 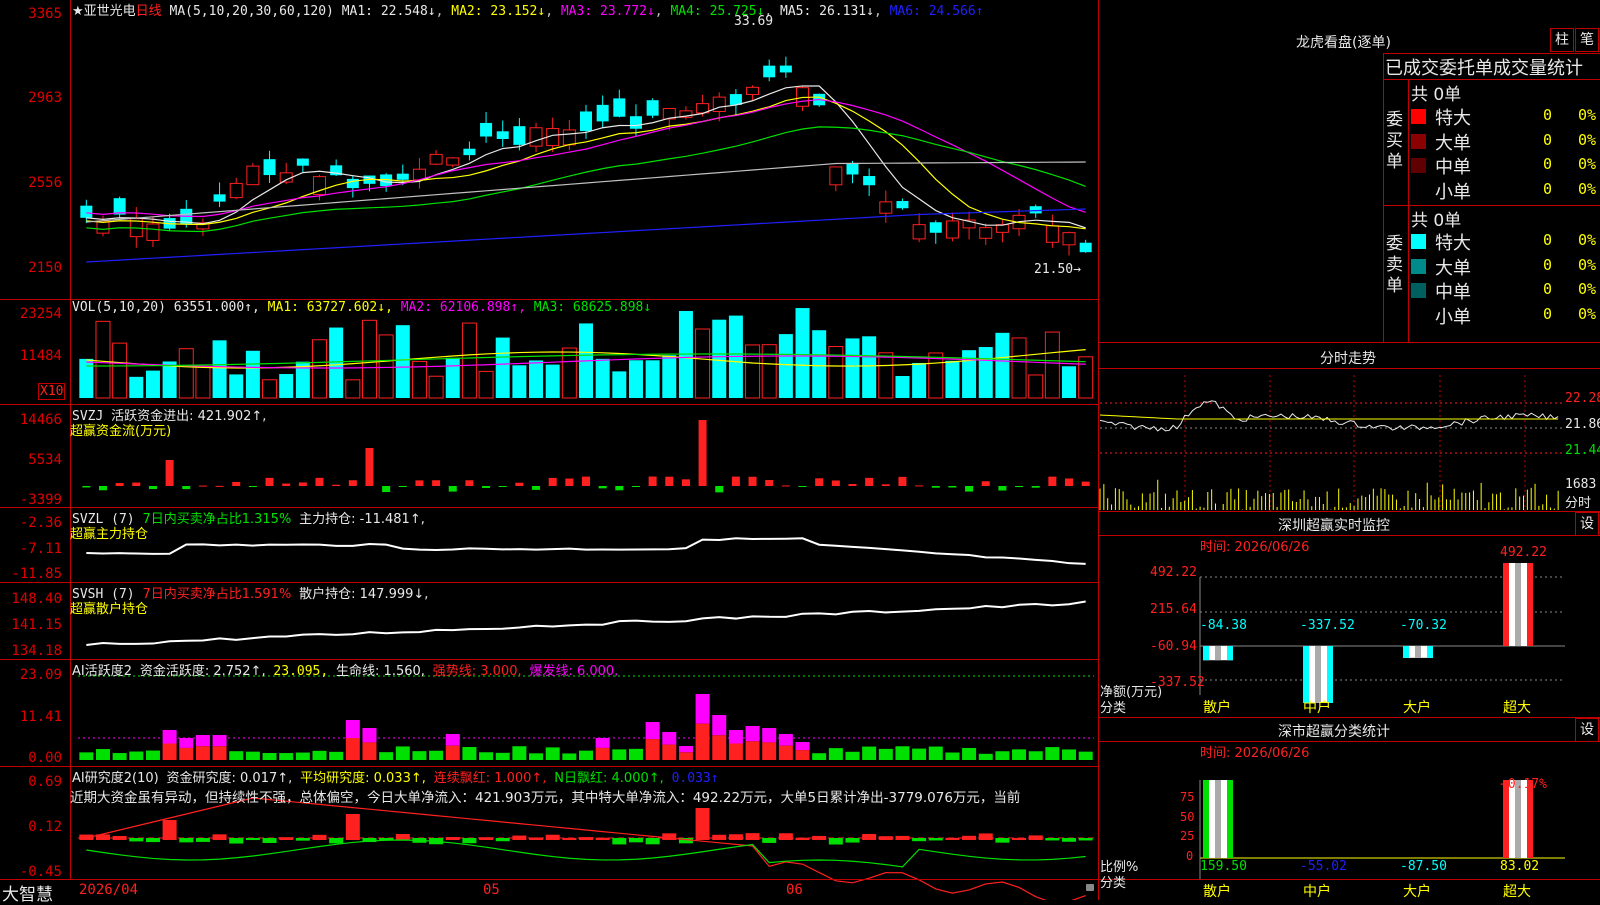 I want to click on lhb-tabs: 已成交委托单成交量统计, so click(x=1484, y=67).